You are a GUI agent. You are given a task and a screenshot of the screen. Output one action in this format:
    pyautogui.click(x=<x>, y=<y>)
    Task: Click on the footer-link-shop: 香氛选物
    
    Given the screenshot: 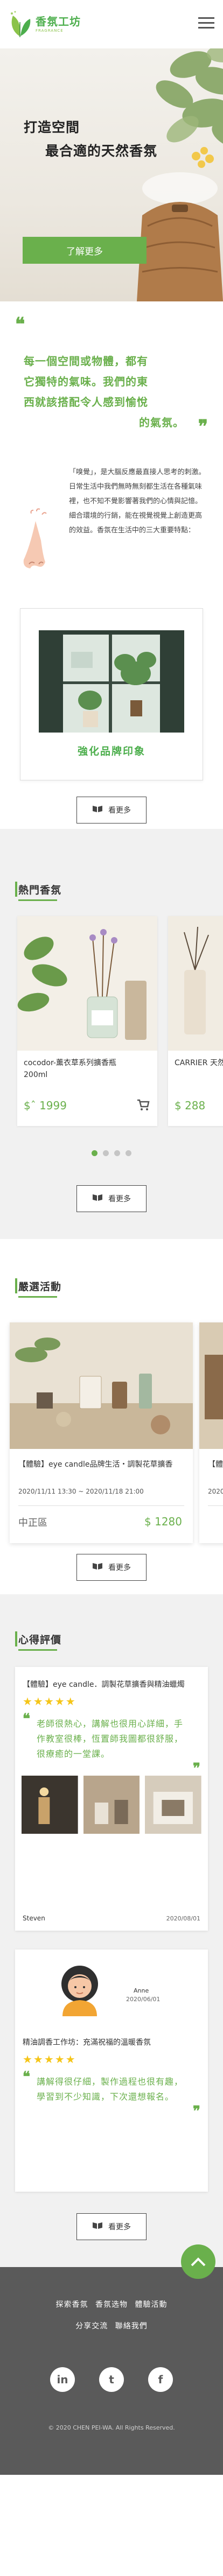 What is the action you would take?
    pyautogui.click(x=111, y=2305)
    